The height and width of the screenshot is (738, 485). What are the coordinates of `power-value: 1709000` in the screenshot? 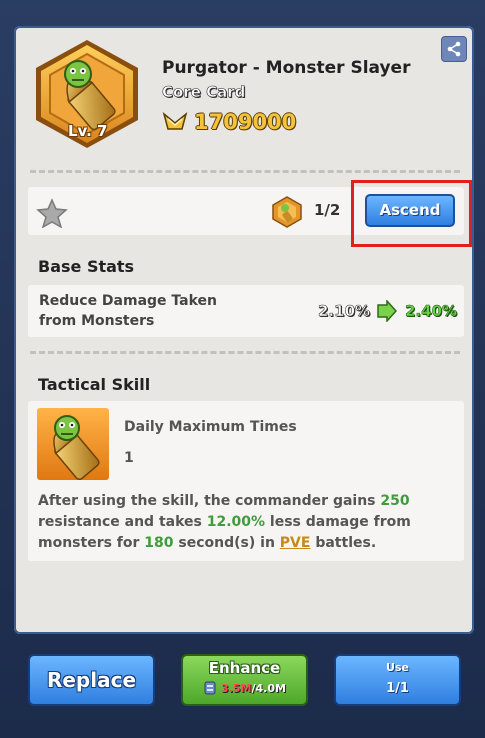 It's located at (245, 122).